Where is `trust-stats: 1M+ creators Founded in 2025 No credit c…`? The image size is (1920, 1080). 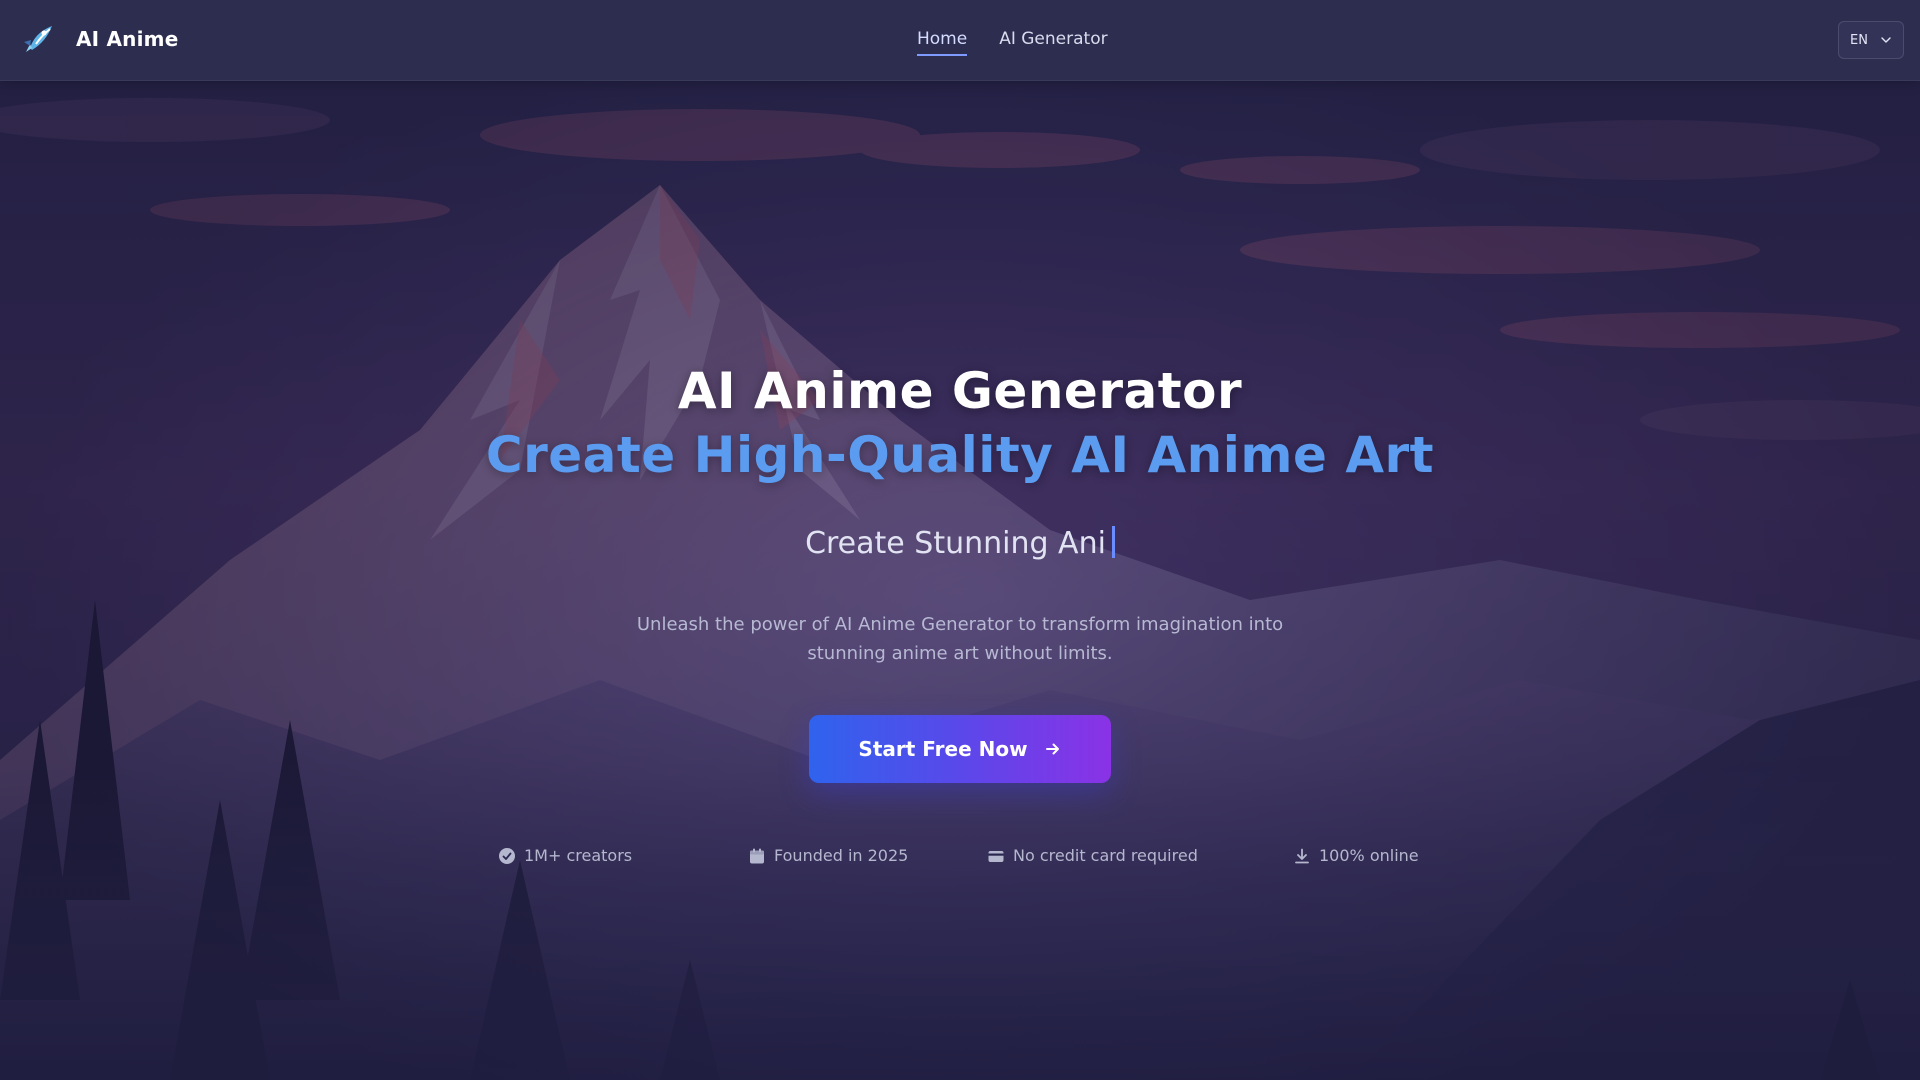 trust-stats: 1M+ creators Founded in 2025 No credit c… is located at coordinates (960, 859).